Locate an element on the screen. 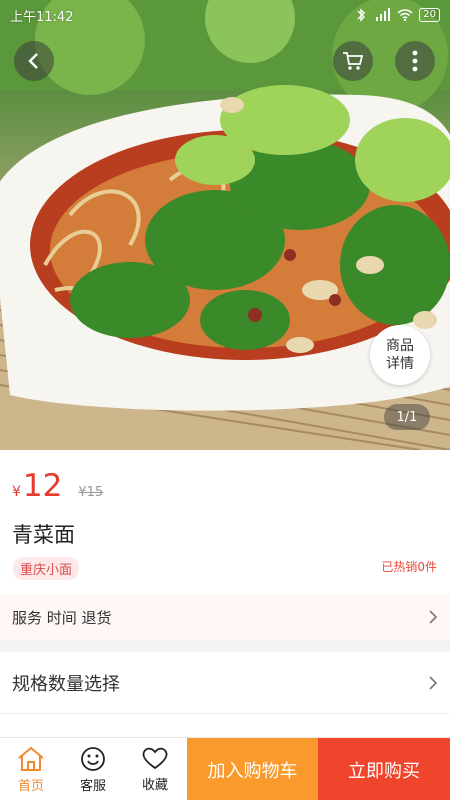 The height and width of the screenshot is (800, 450). tab-favorite: 收藏 is located at coordinates (155, 769).